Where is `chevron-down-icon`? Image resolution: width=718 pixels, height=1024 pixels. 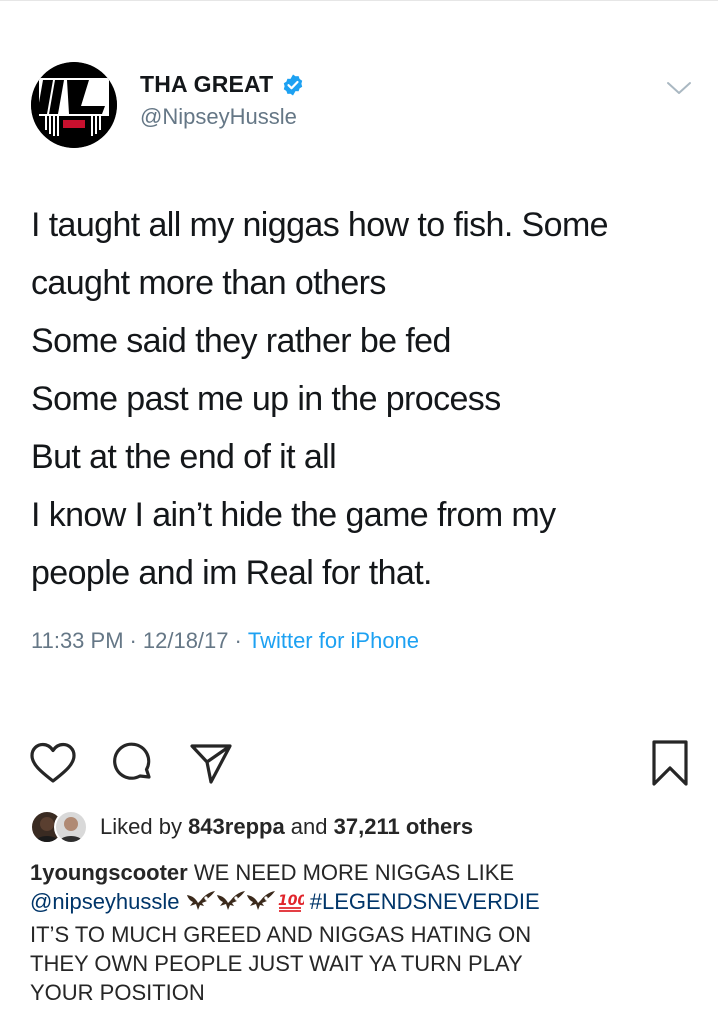
chevron-down-icon is located at coordinates (679, 88).